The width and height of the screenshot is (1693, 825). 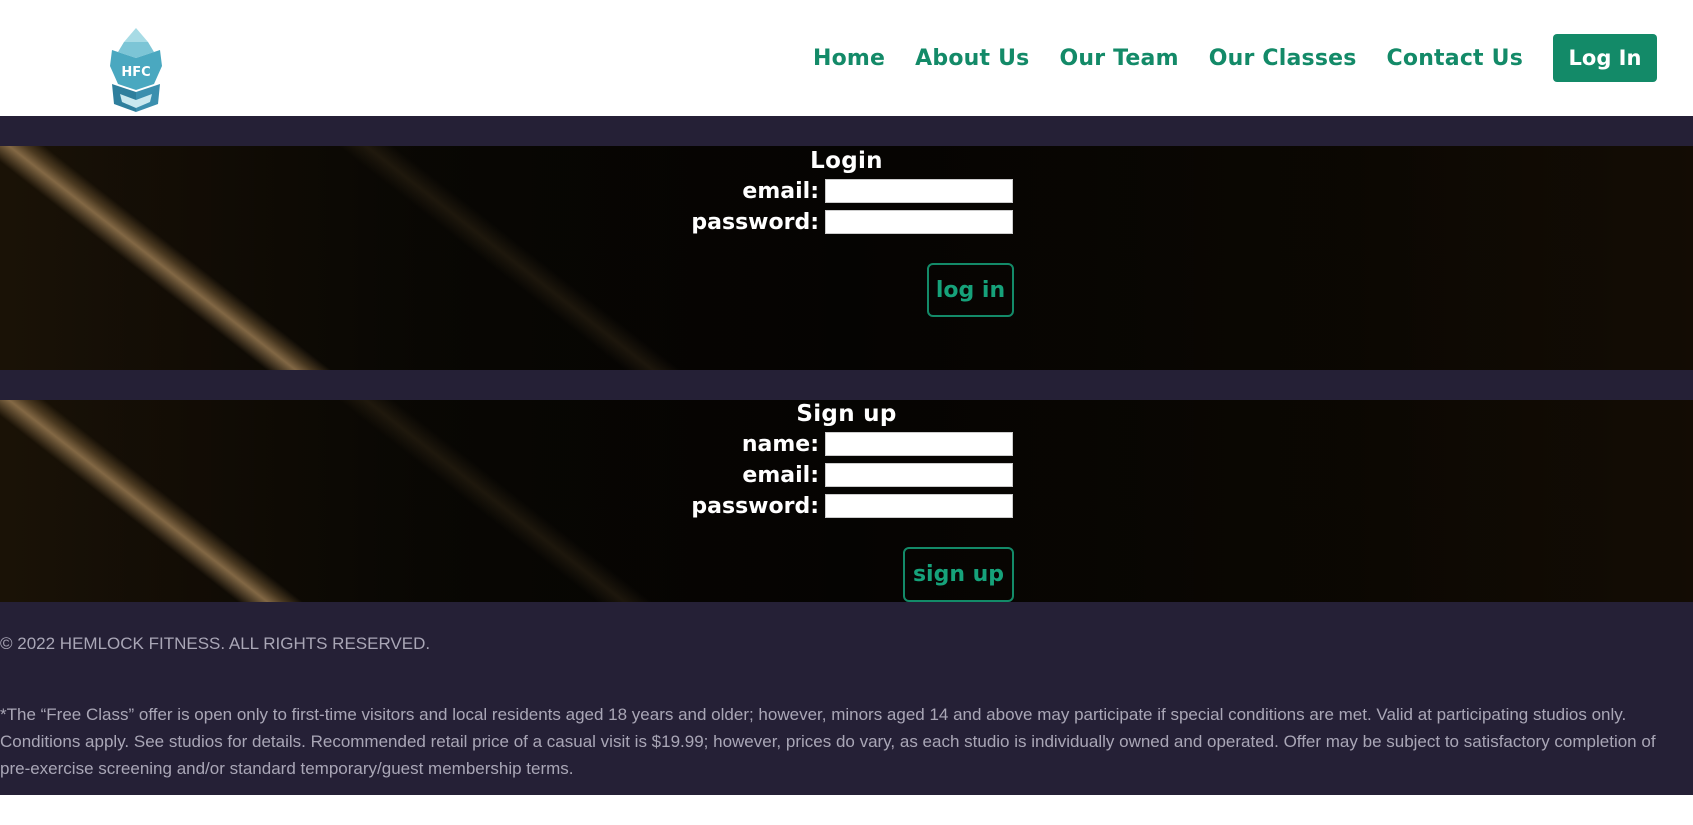 What do you see at coordinates (919, 506) in the screenshot?
I see `signup-password-input` at bounding box center [919, 506].